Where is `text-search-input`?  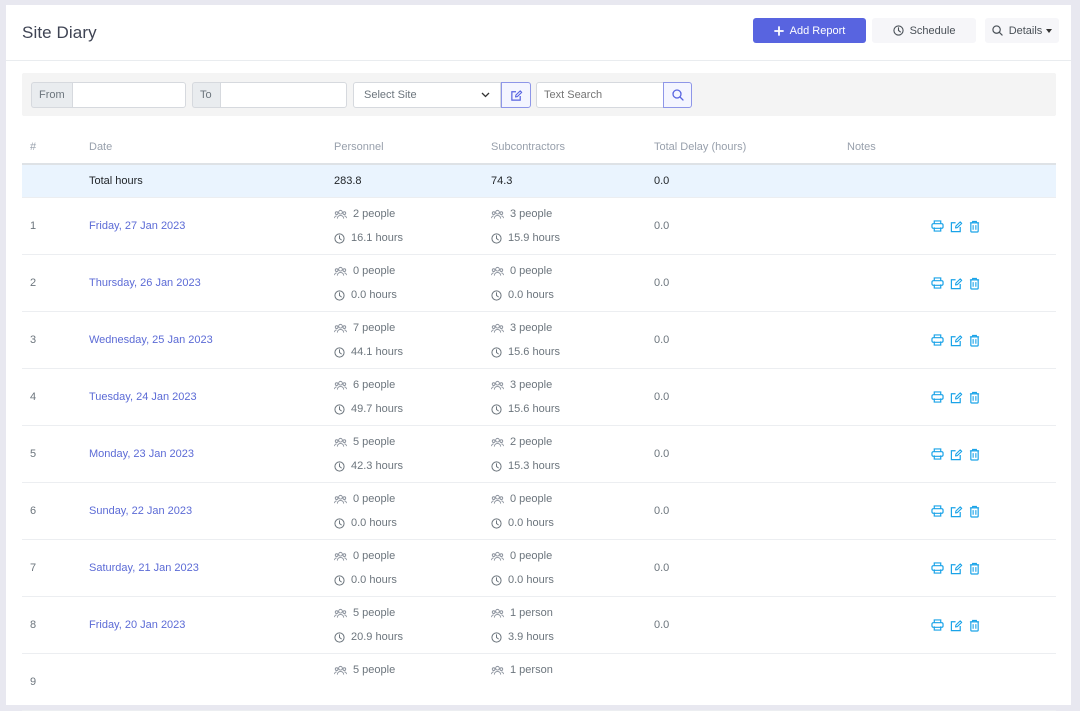 text-search-input is located at coordinates (600, 95).